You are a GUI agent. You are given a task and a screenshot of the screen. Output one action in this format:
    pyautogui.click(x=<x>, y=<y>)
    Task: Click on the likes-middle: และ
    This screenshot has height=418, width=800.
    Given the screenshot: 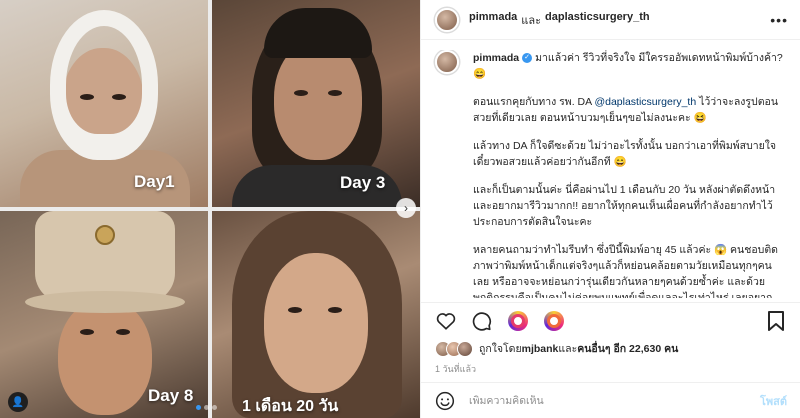 What is the action you would take?
    pyautogui.click(x=568, y=349)
    